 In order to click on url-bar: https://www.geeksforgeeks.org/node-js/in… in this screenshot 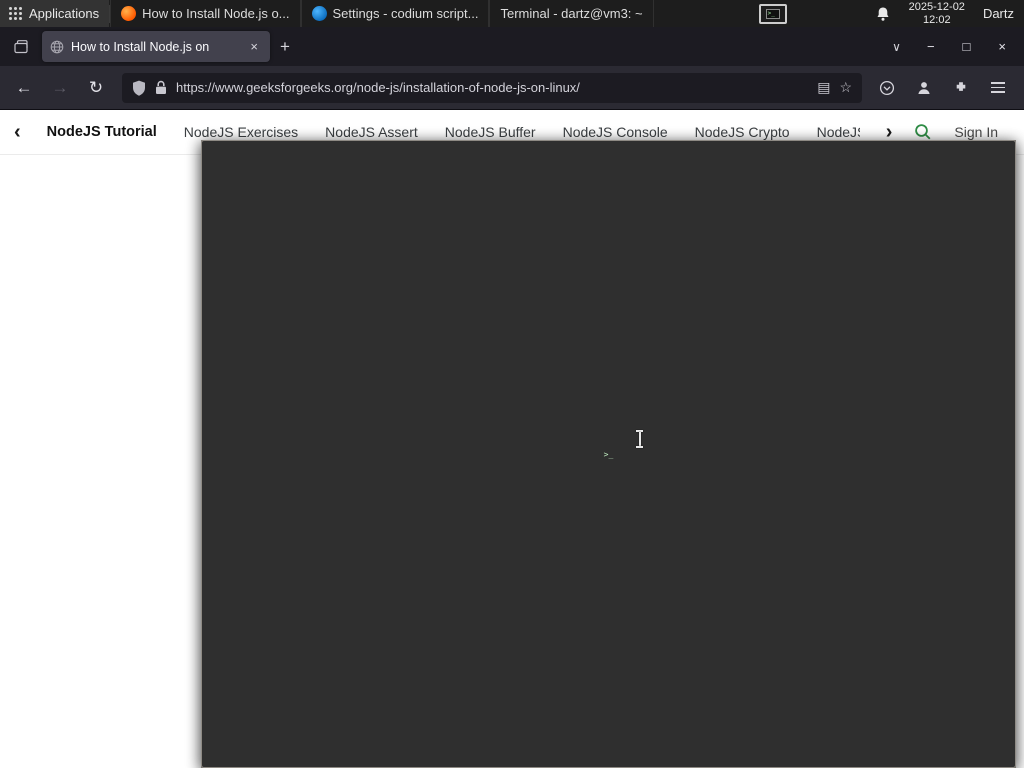, I will do `click(492, 87)`.